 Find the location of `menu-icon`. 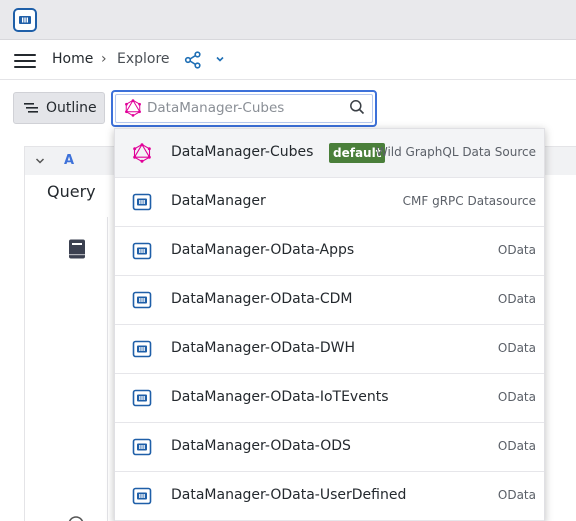

menu-icon is located at coordinates (25, 61).